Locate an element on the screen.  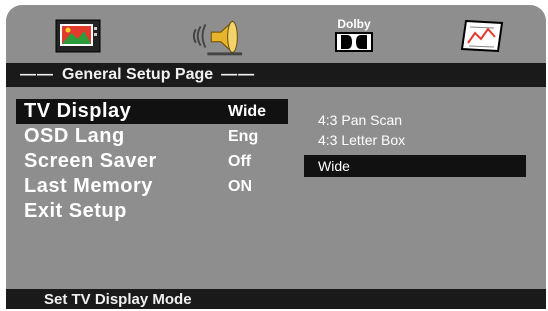
menu-item-value: Wide is located at coordinates (247, 111).